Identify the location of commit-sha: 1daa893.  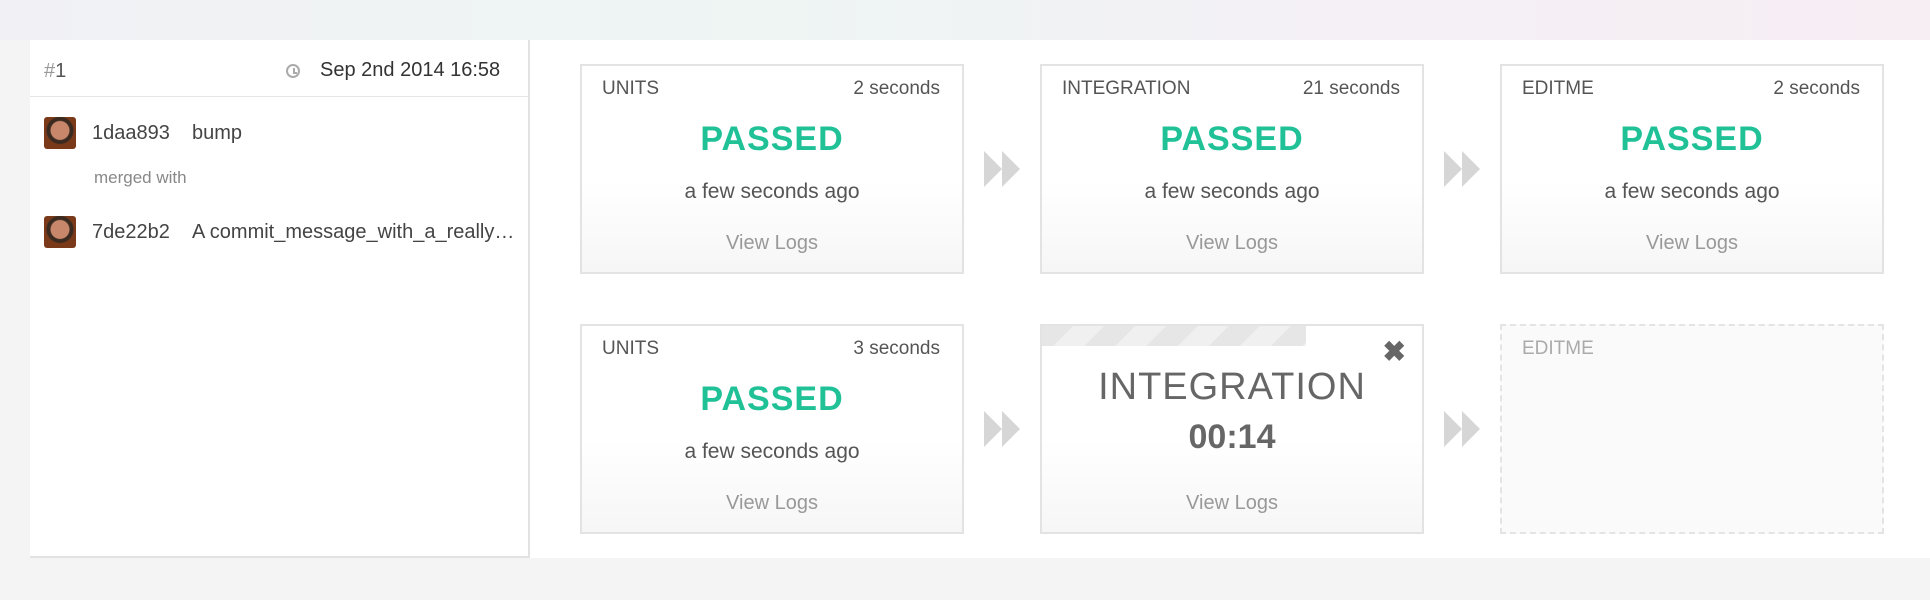
(131, 133).